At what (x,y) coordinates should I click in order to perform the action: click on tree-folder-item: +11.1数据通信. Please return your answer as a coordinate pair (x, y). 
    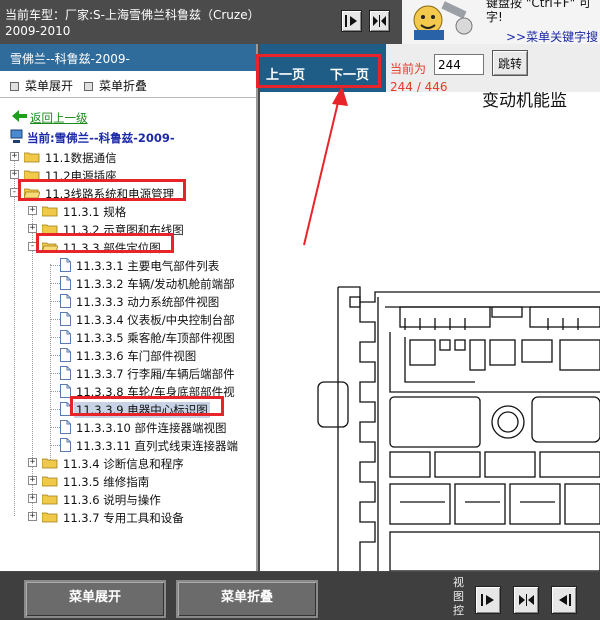
    Looking at the image, I should click on (128, 157).